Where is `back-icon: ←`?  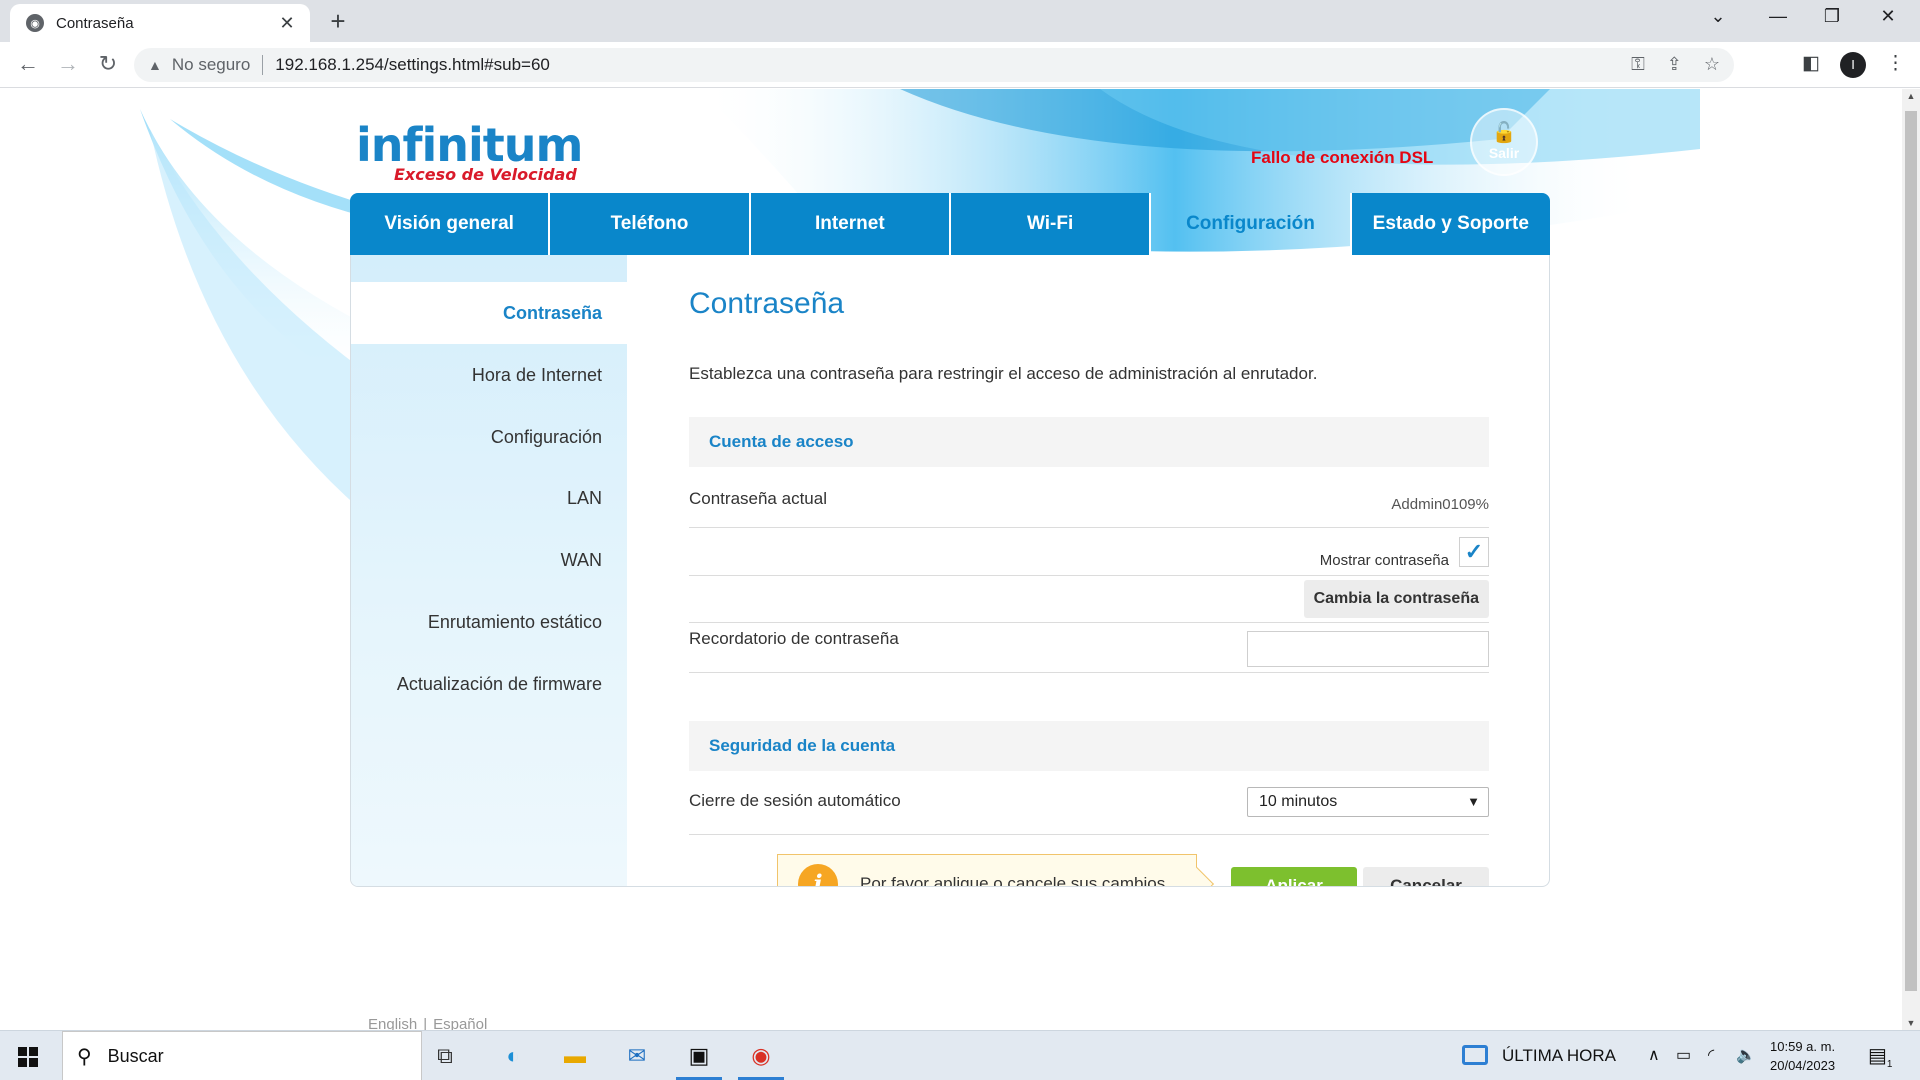 back-icon: ← is located at coordinates (28, 65).